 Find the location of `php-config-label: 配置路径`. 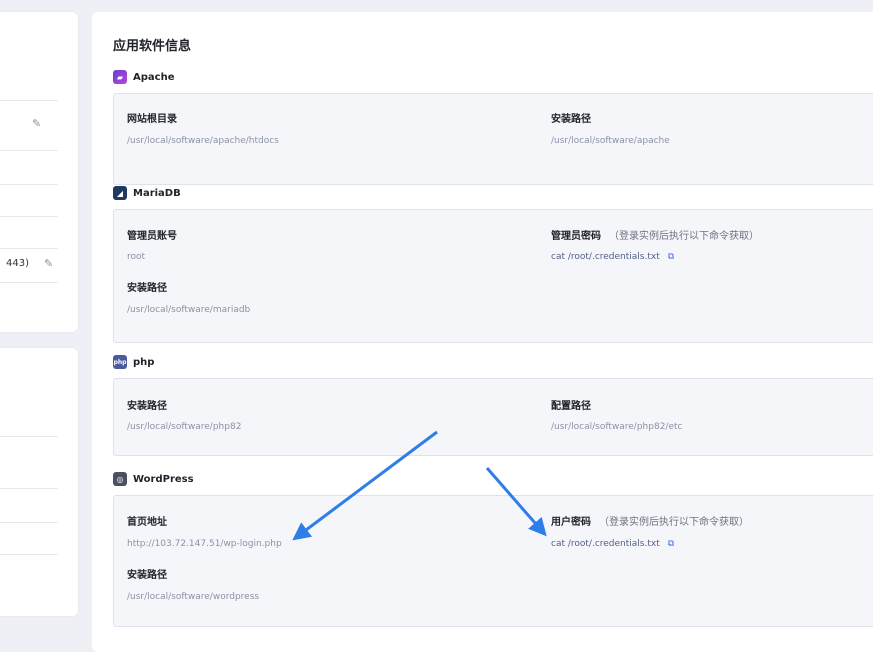

php-config-label: 配置路径 is located at coordinates (571, 406).